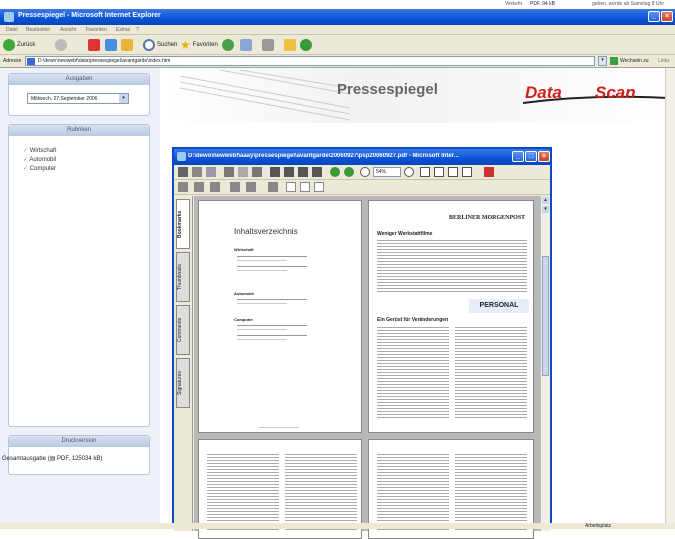 Image resolution: width=675 pixels, height=539 pixels. I want to click on forward-arrow-icon, so click(61, 45).